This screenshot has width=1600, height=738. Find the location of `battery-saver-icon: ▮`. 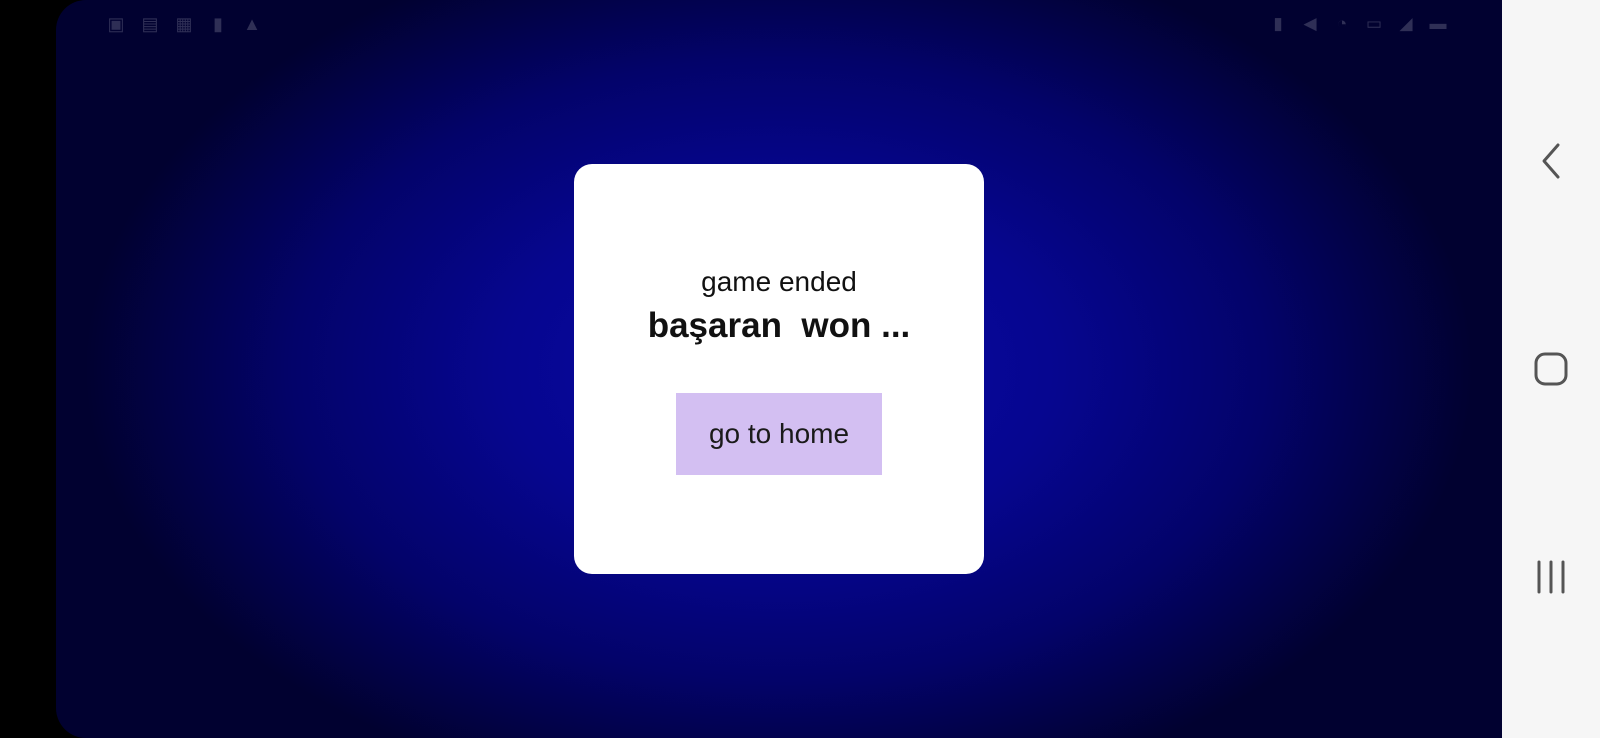

battery-saver-icon: ▮ is located at coordinates (1278, 23).